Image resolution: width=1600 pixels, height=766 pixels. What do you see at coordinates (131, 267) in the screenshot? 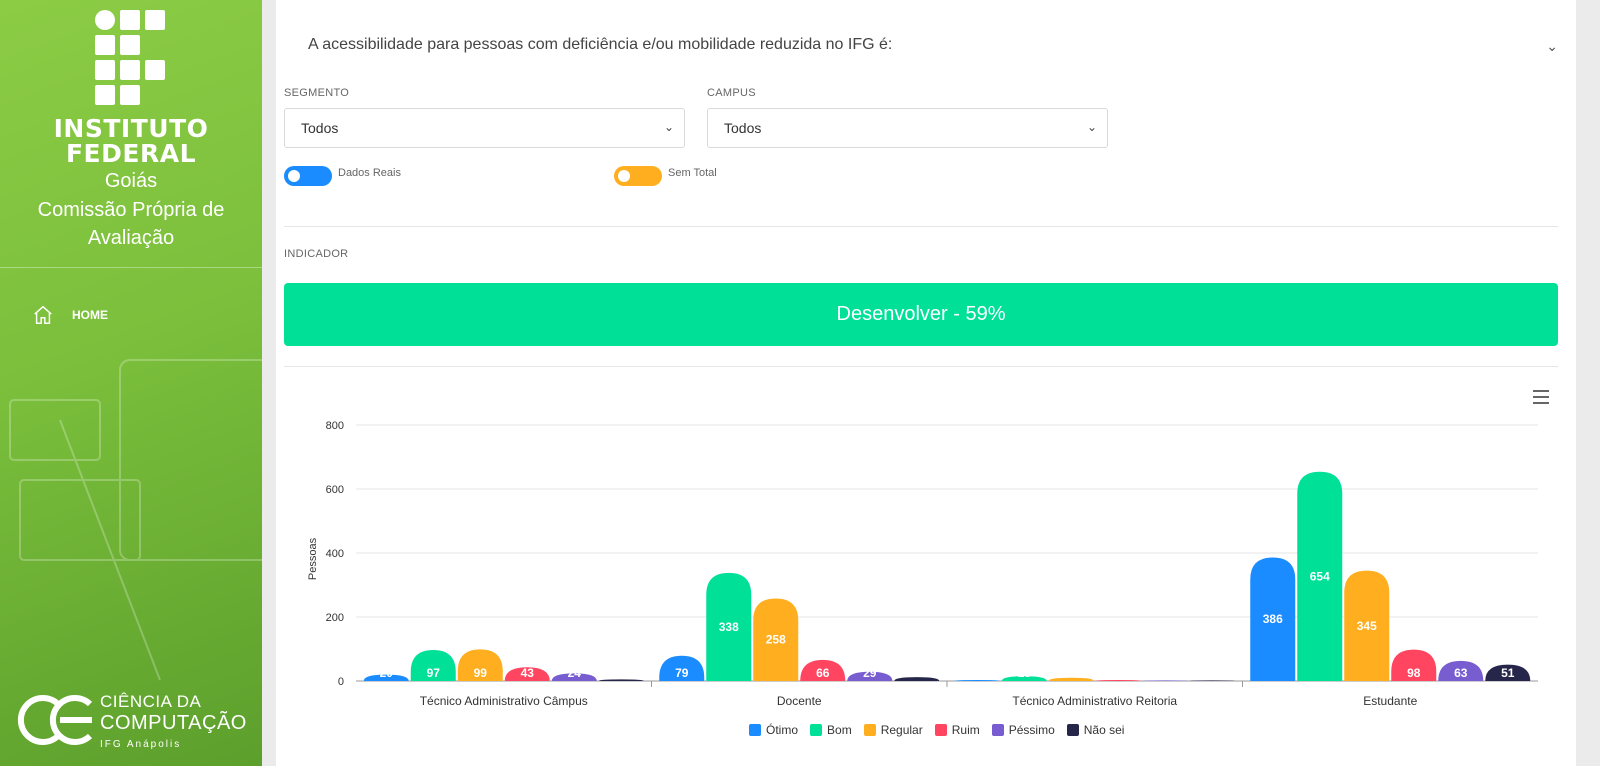
I see `sidebar-divider` at bounding box center [131, 267].